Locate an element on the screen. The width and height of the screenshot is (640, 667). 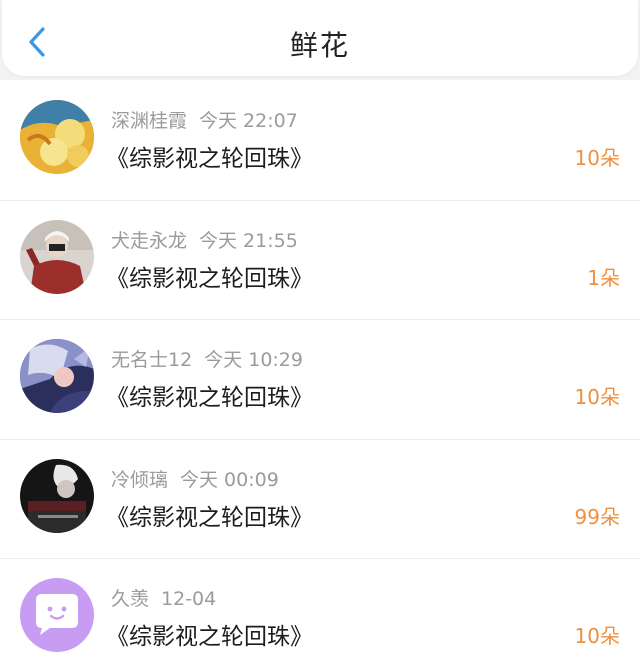
dark-photo-avatar-icon is located at coordinates (57, 495).